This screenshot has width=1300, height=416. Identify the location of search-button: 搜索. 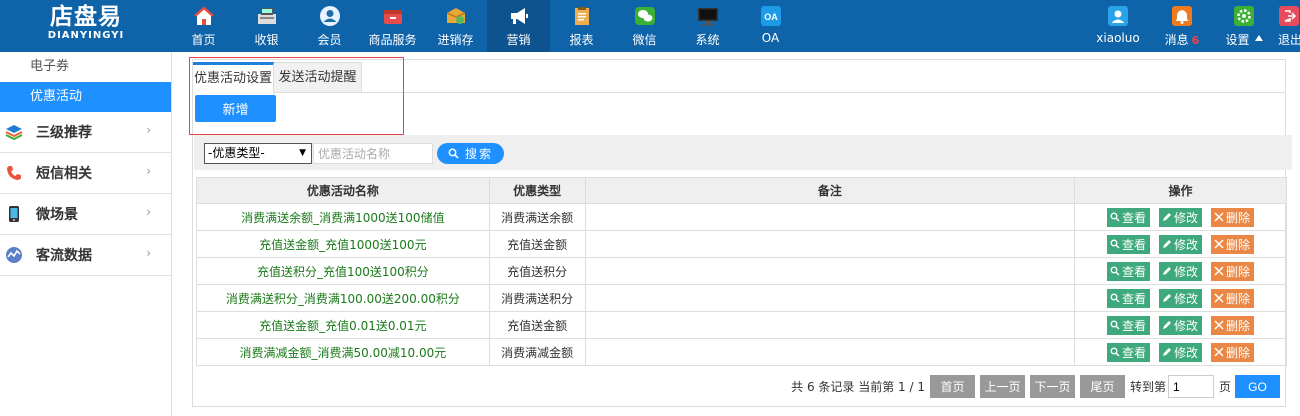
(470, 153).